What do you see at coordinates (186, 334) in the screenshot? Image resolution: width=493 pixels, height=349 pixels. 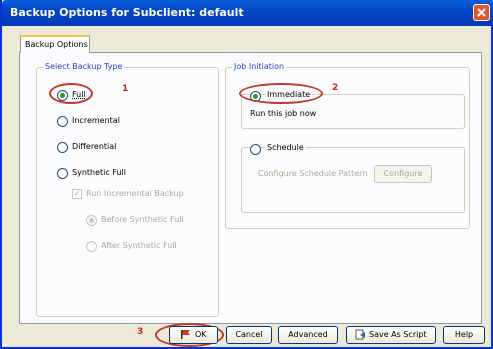 I see `ok-flag-icon` at bounding box center [186, 334].